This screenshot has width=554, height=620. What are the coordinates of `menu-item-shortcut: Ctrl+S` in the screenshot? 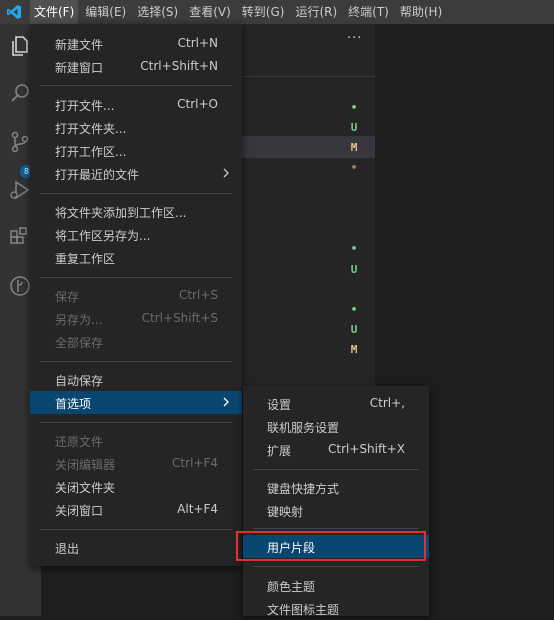 It's located at (198, 295).